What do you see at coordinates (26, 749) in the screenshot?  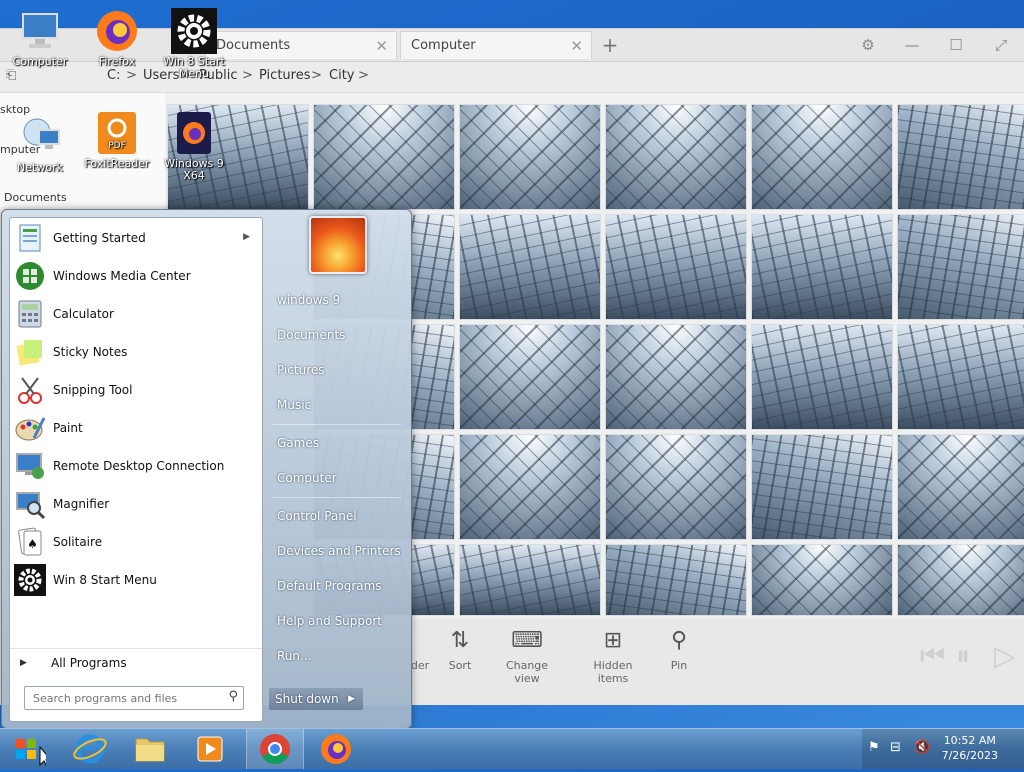 I see `start-button` at bounding box center [26, 749].